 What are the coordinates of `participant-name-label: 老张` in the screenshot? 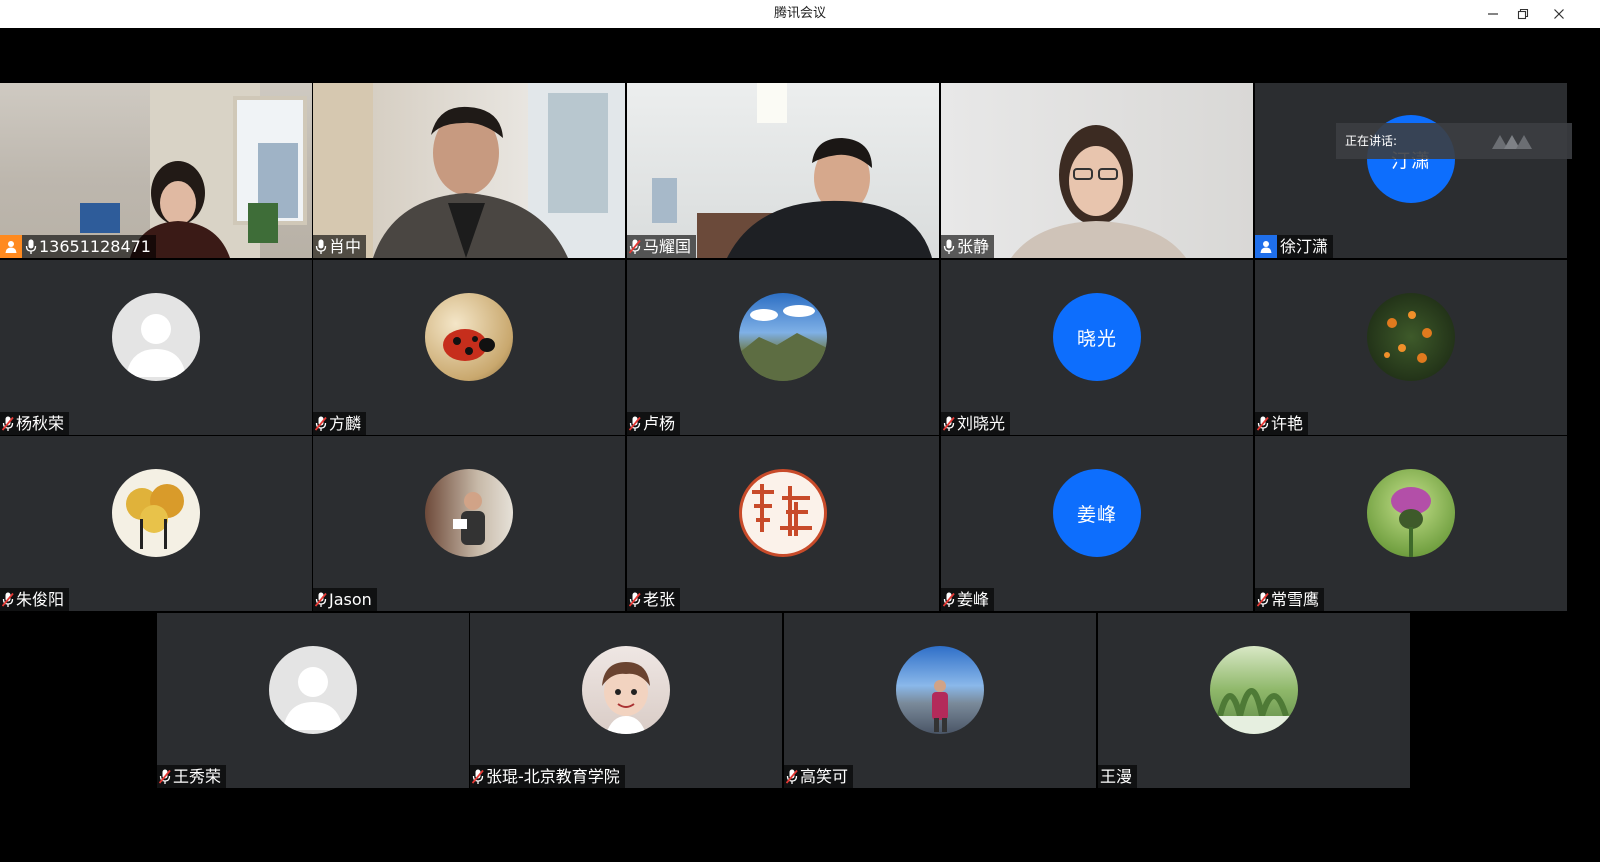 It's located at (654, 599).